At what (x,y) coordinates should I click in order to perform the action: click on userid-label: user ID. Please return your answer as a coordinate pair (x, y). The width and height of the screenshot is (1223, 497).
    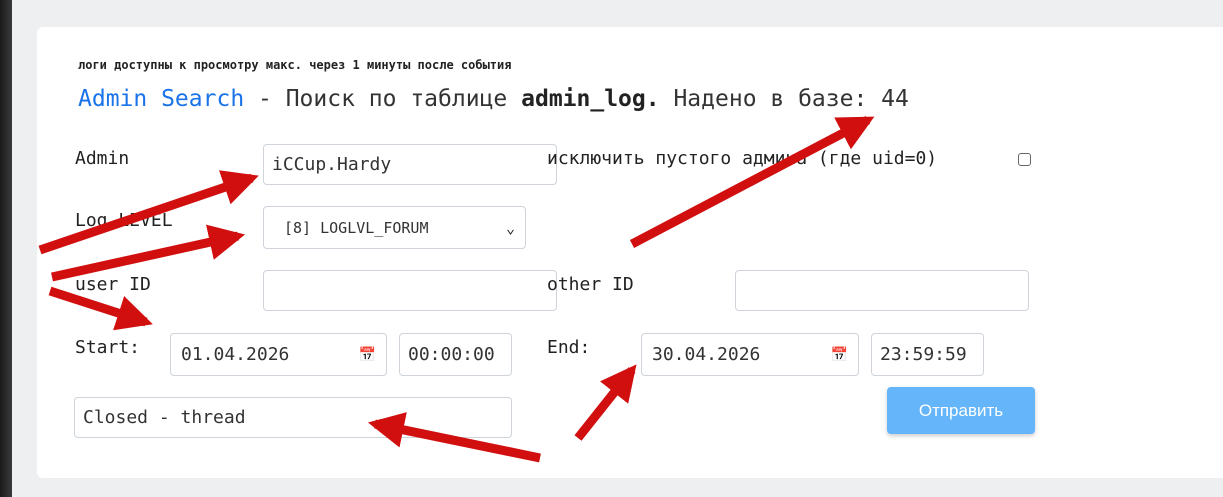
    Looking at the image, I should click on (113, 284).